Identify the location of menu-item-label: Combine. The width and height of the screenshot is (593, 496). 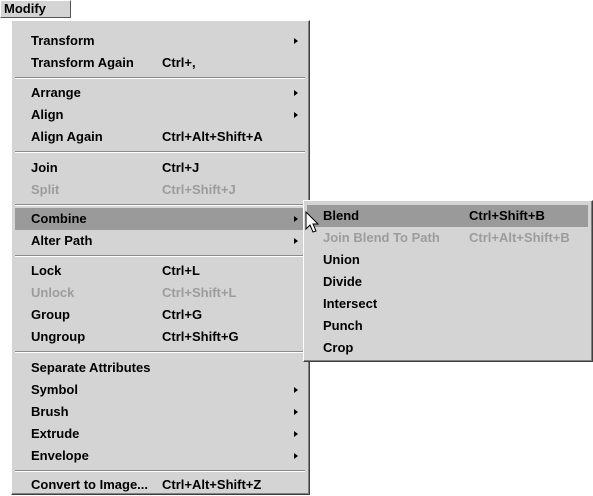
(59, 218).